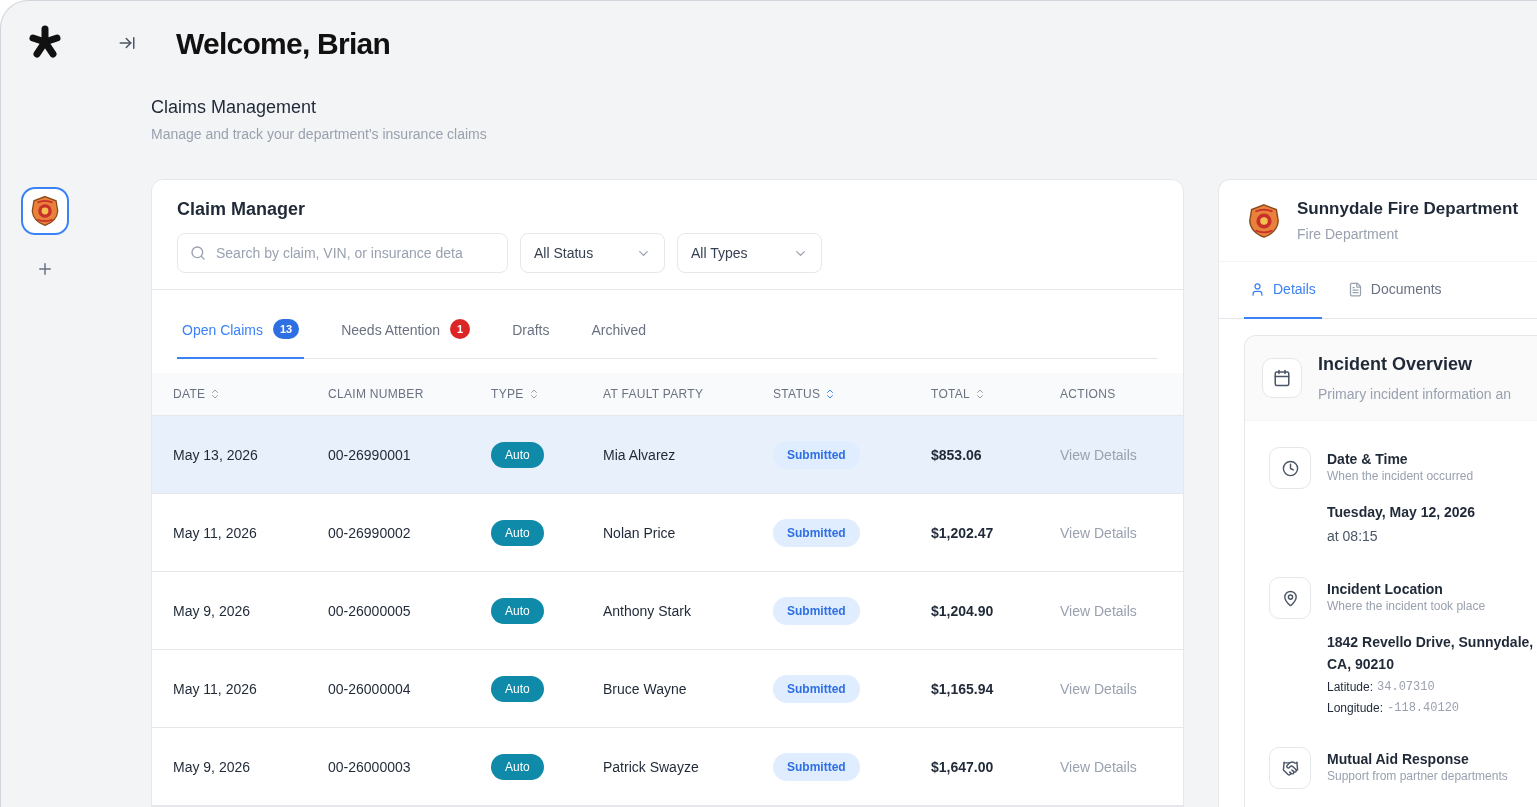  What do you see at coordinates (1283, 290) in the screenshot?
I see `panel-tab: Details` at bounding box center [1283, 290].